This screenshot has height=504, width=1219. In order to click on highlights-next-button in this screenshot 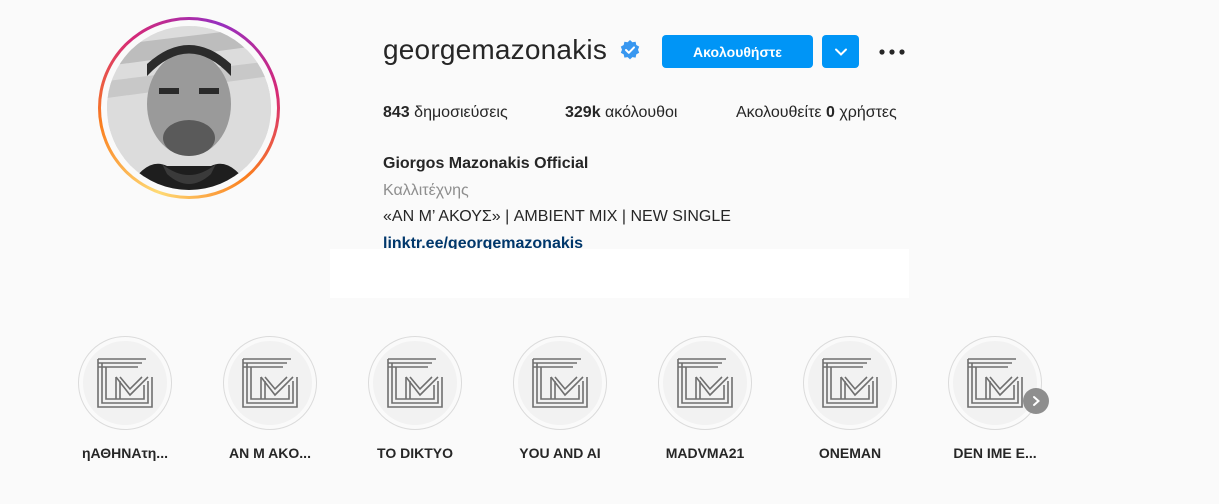, I will do `click(1036, 401)`.